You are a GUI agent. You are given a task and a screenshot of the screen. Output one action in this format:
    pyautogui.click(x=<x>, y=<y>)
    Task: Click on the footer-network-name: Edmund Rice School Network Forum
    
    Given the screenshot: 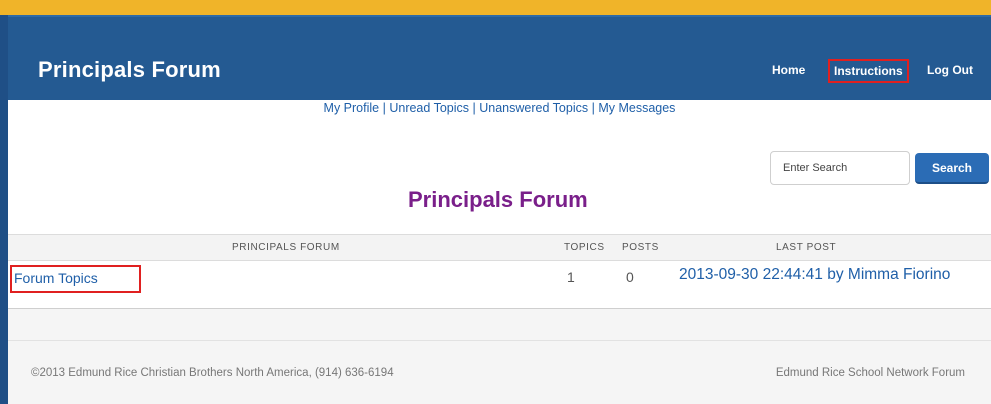 What is the action you would take?
    pyautogui.click(x=870, y=373)
    